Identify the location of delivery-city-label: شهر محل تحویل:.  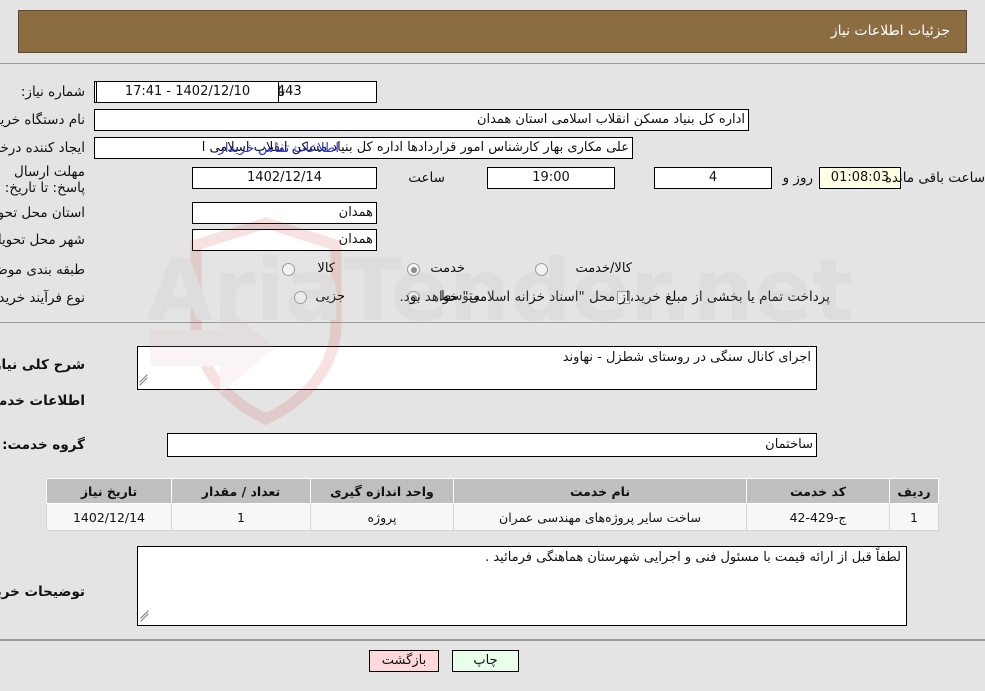
(42, 240).